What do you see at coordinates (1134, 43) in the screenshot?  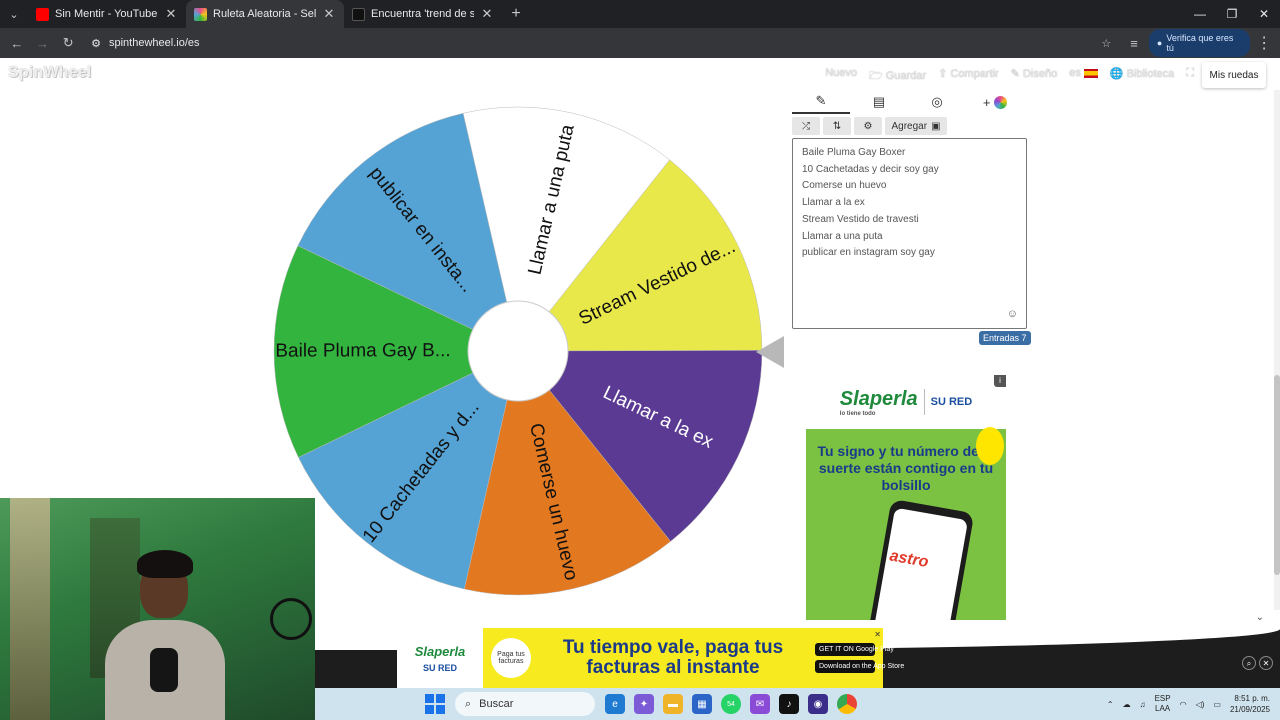 I see `reading-list-icon: ≡` at bounding box center [1134, 43].